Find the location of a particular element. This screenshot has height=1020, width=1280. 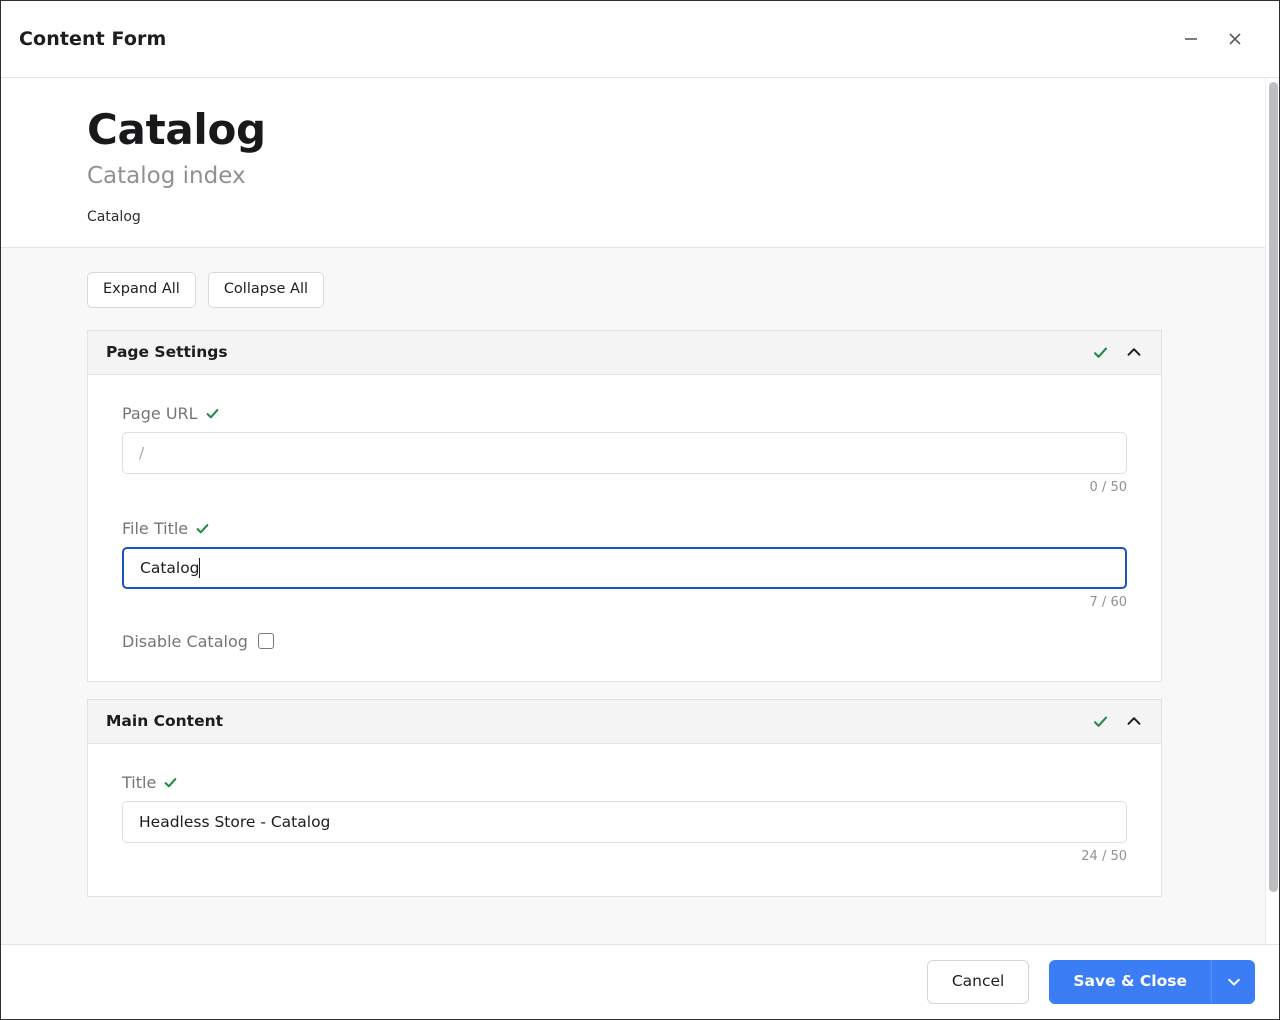

field-disable-catalog: Disable Catalog is located at coordinates (624, 641).